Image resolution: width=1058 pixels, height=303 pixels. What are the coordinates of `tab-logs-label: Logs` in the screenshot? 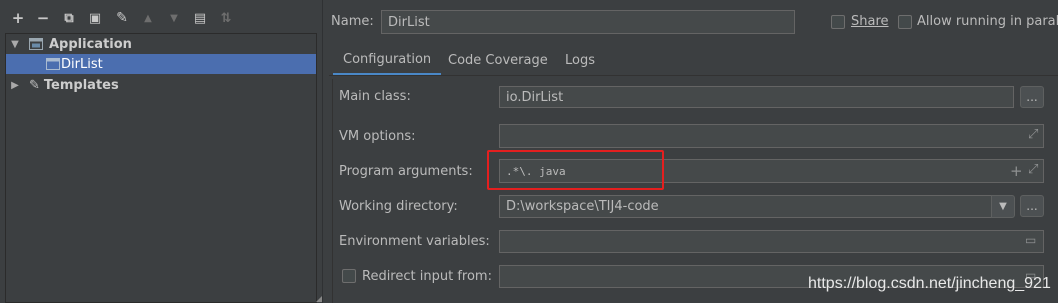 It's located at (580, 60).